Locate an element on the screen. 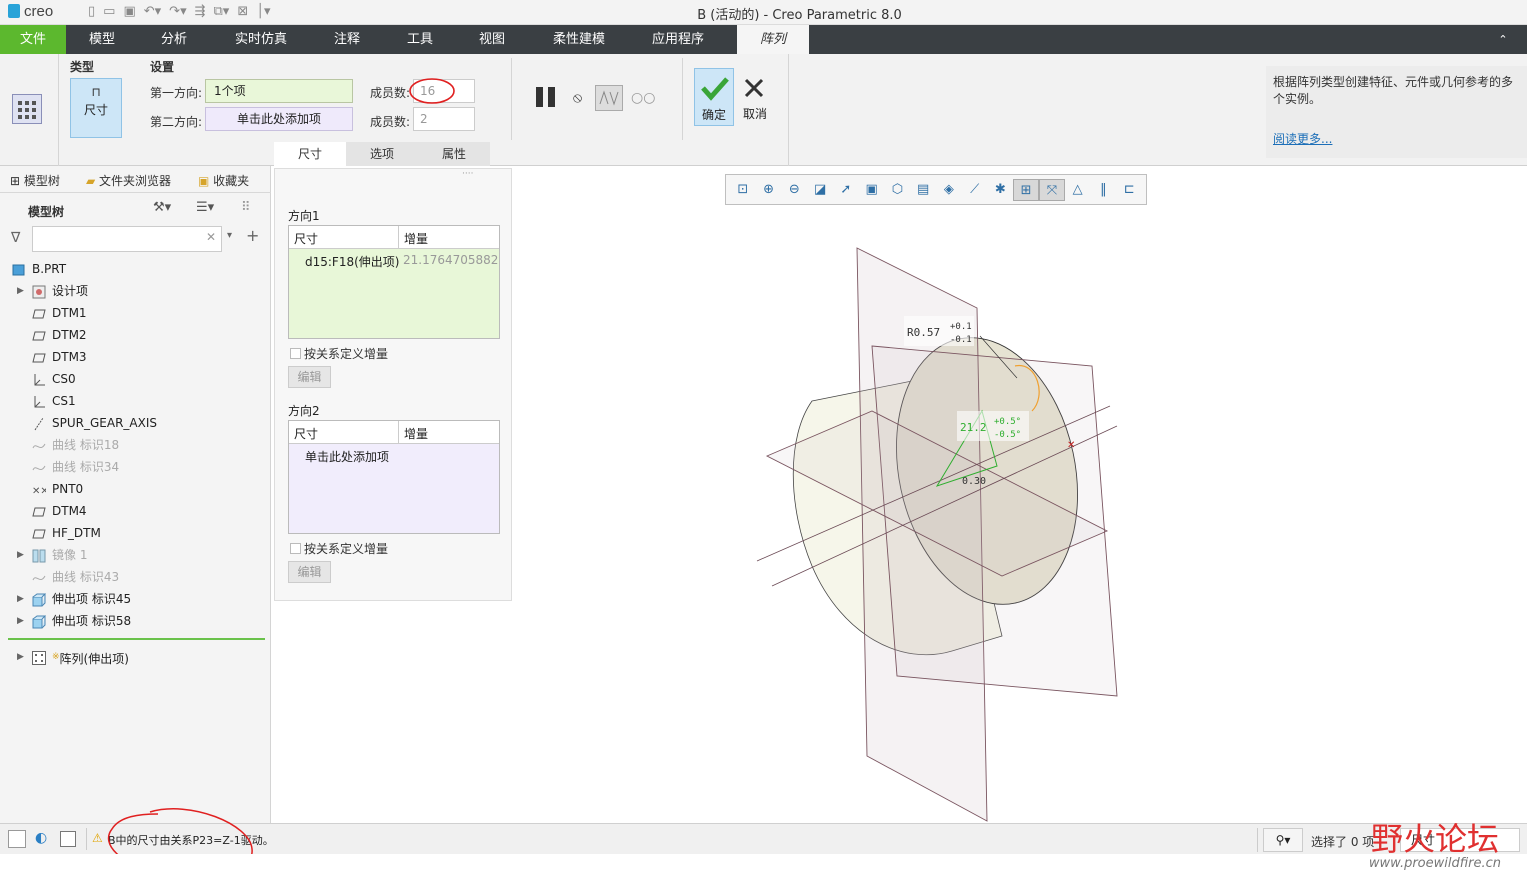 The width and height of the screenshot is (1527, 884). perspective-icon: ➚ is located at coordinates (846, 190).